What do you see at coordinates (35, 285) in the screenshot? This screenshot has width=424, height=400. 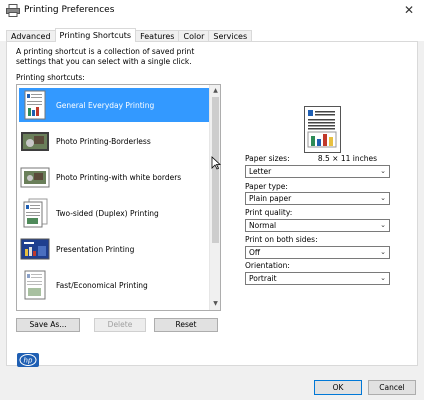 I see `economy-document-icon` at bounding box center [35, 285].